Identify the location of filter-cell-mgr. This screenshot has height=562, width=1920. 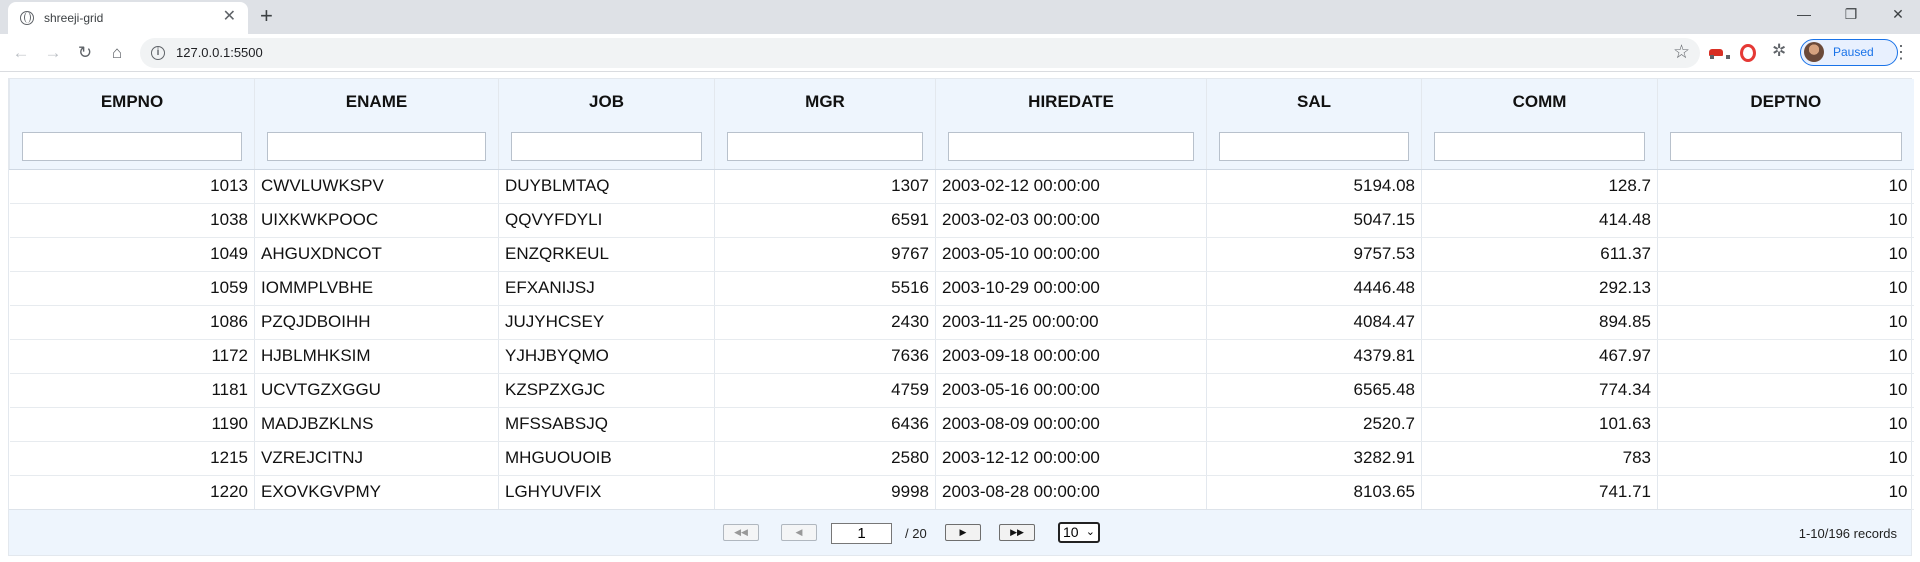
(825, 147).